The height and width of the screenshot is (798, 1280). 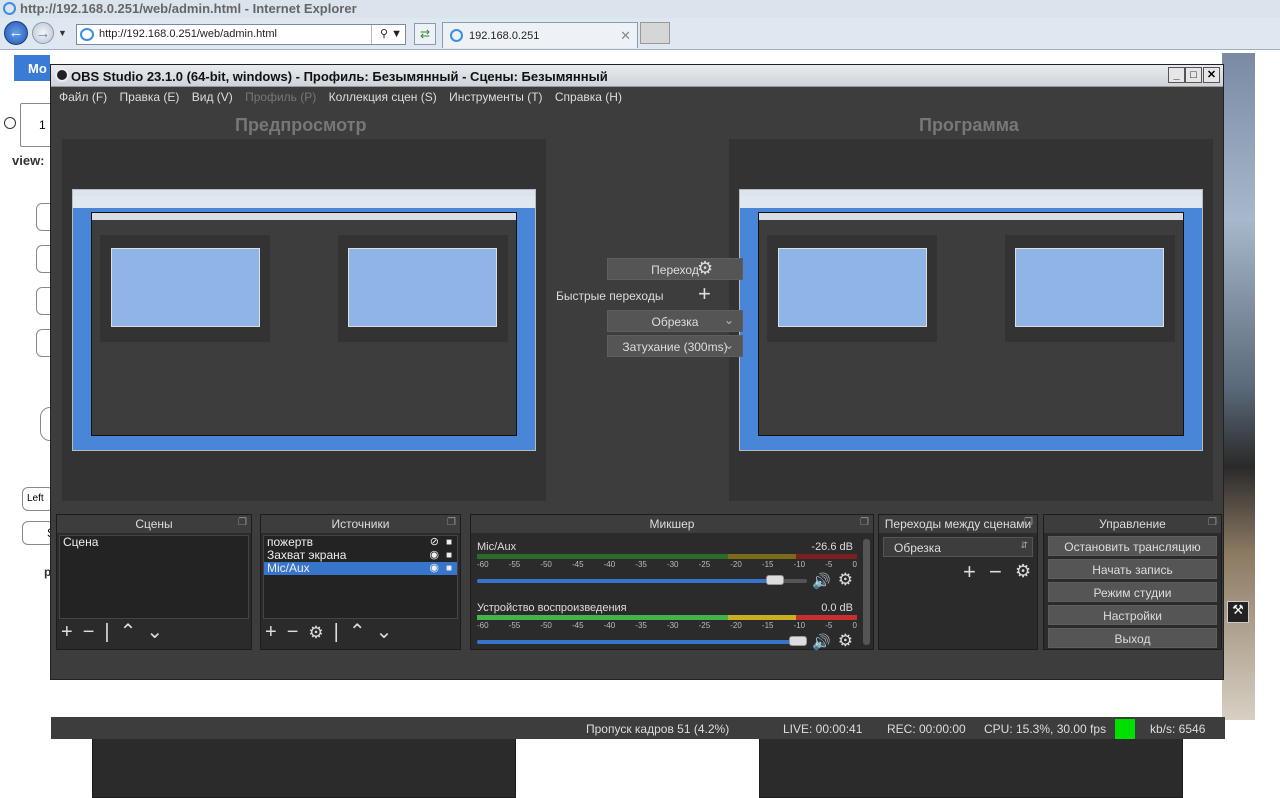 What do you see at coordinates (1267, 385) in the screenshot?
I see `page-right-margin` at bounding box center [1267, 385].